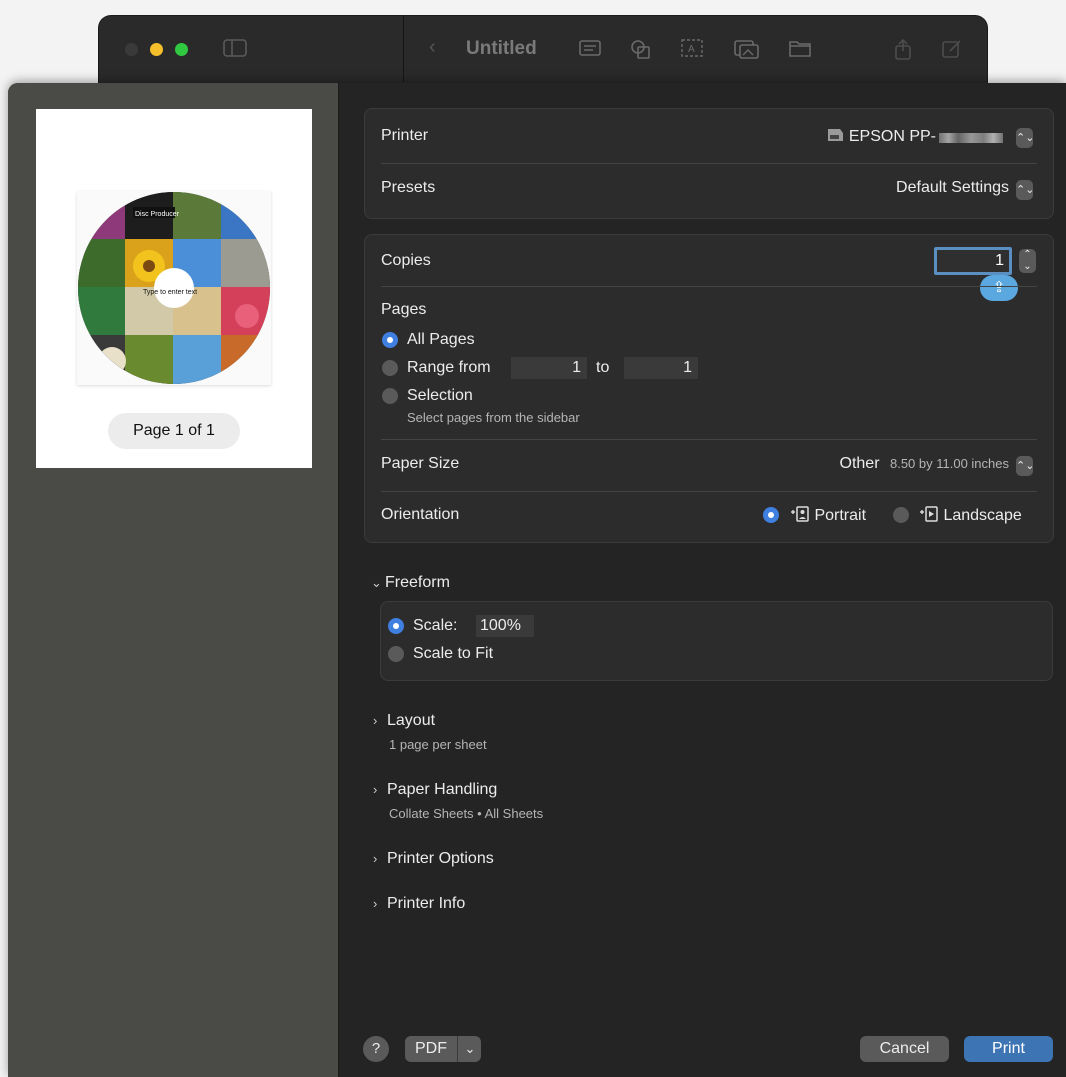  I want to click on landscape-radio, so click(901, 515).